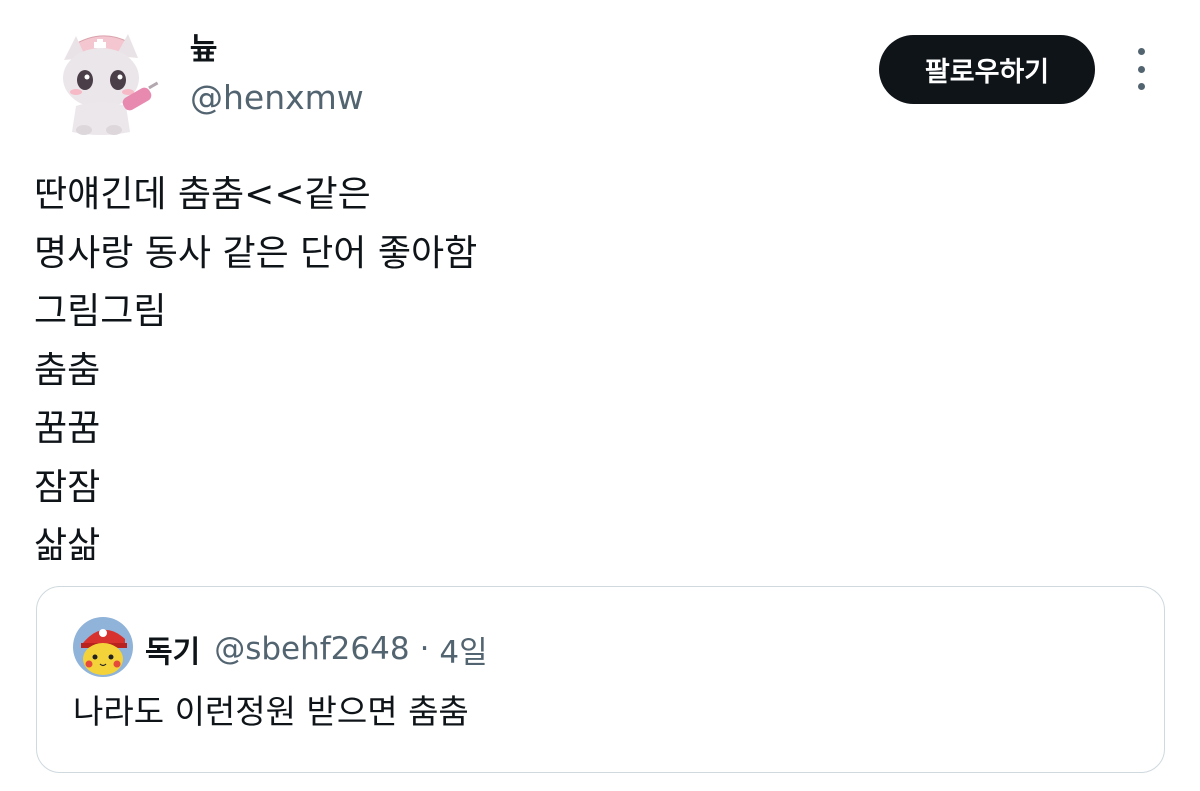 Image resolution: width=1200 pixels, height=791 pixels. Describe the element at coordinates (277, 98) in the screenshot. I see `author-handle: @henxmw` at that location.